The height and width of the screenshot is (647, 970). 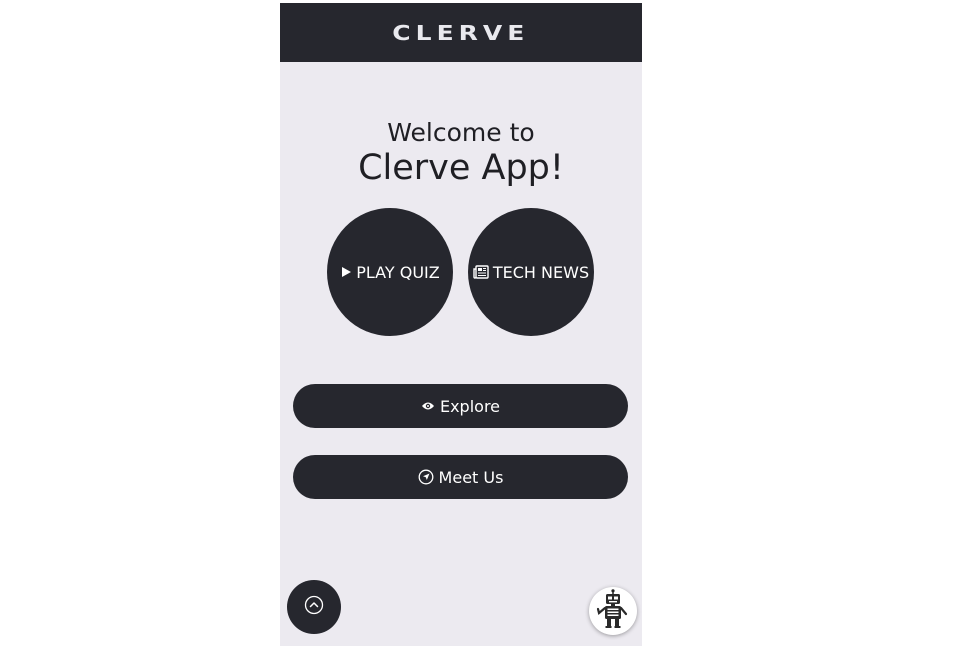 What do you see at coordinates (481, 272) in the screenshot?
I see `newspaper-icon` at bounding box center [481, 272].